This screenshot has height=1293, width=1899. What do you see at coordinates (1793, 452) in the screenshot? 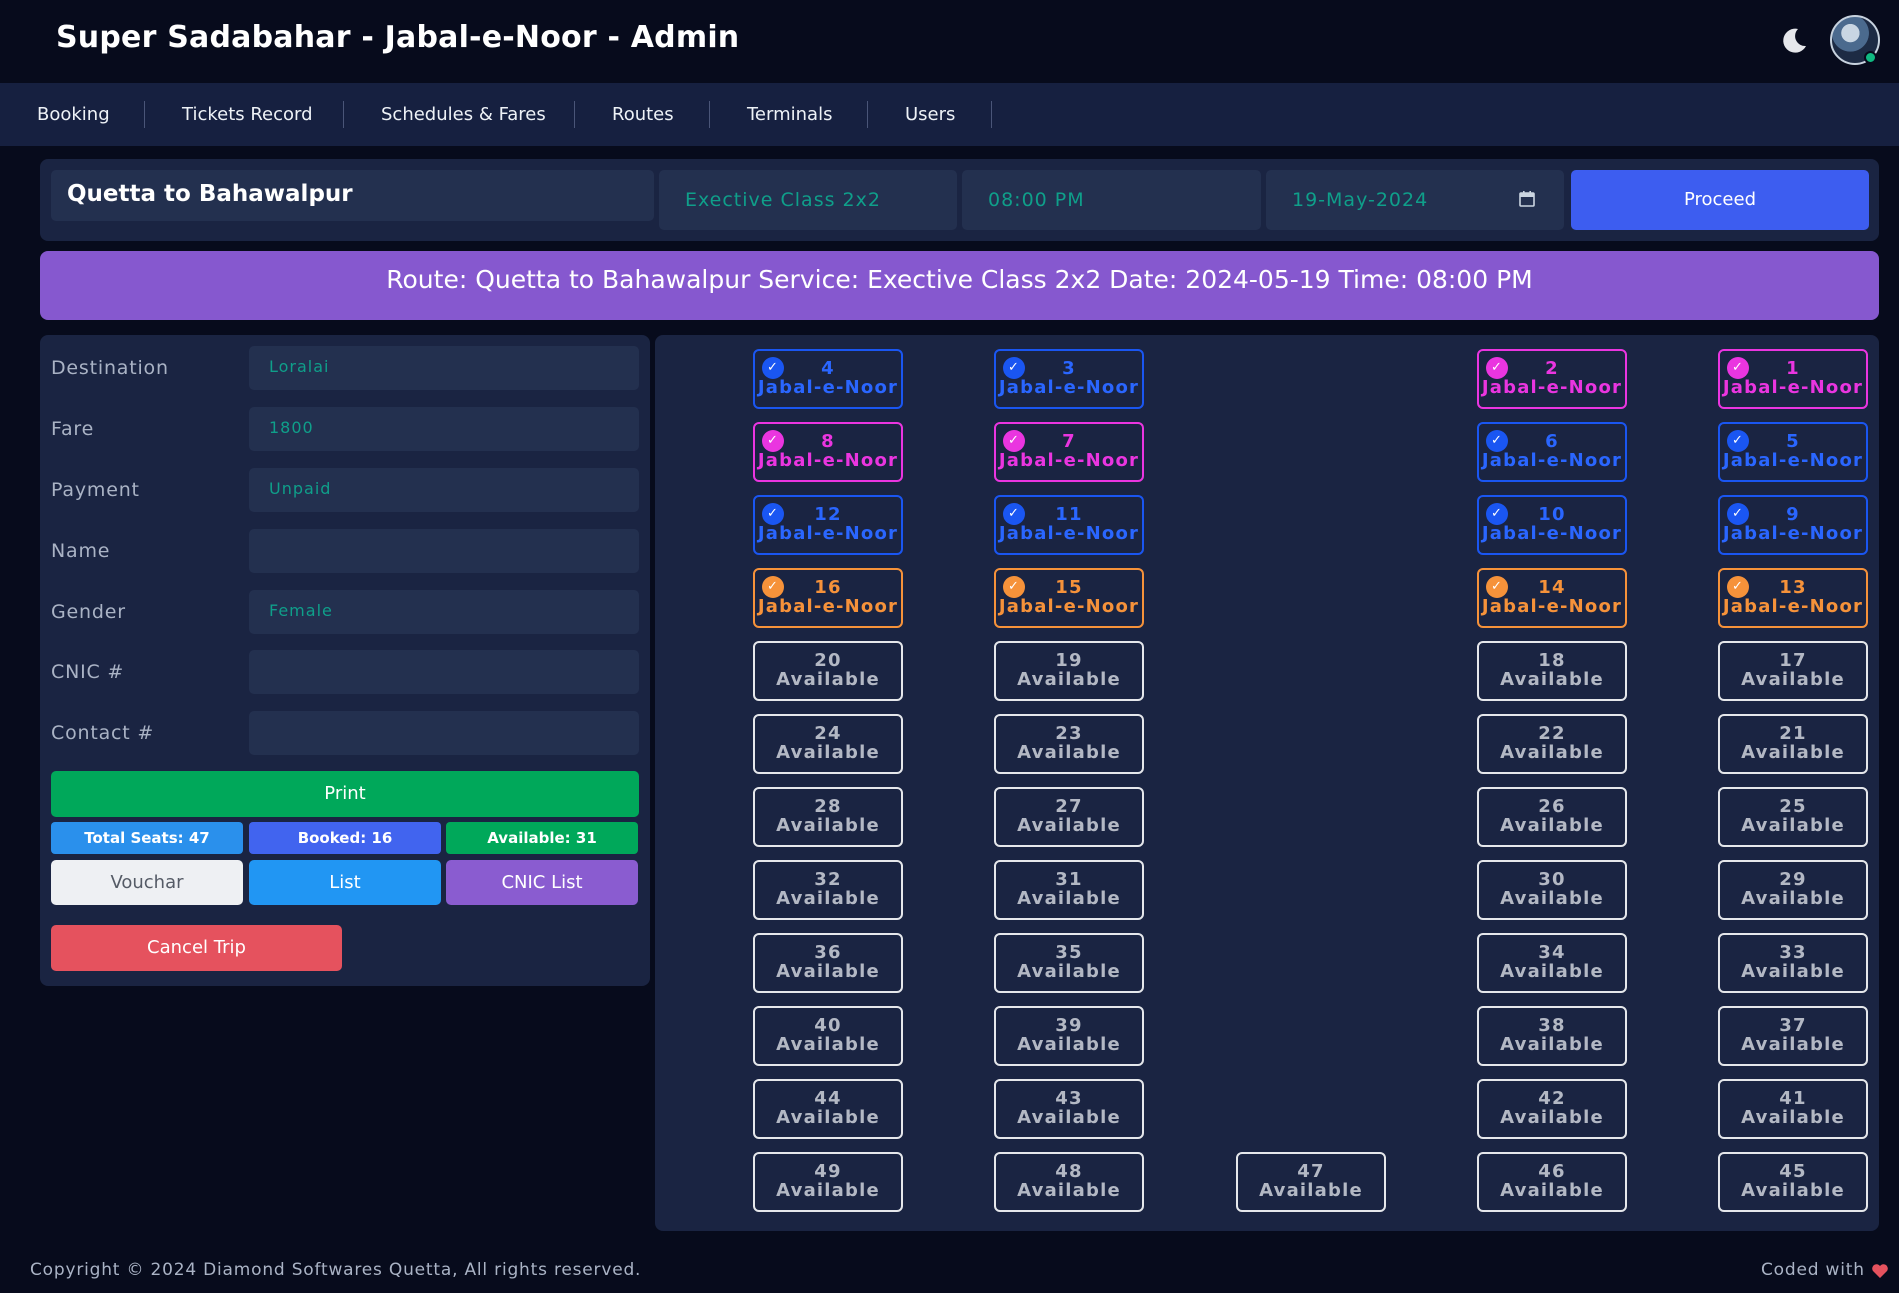
I see `seat-5: ✓ 5 Jabal-e-Noor` at bounding box center [1793, 452].